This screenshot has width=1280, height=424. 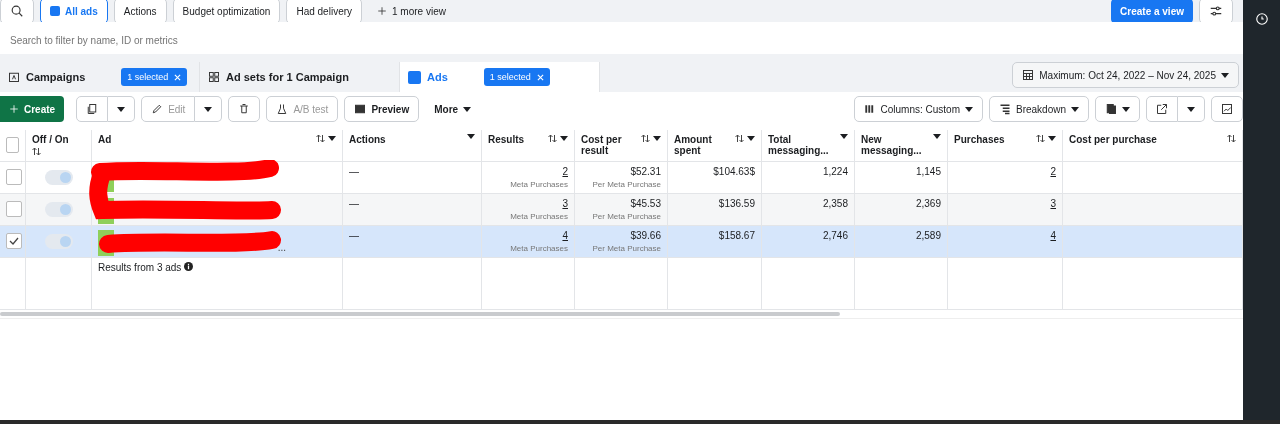 I want to click on chart-button, so click(x=1227, y=109).